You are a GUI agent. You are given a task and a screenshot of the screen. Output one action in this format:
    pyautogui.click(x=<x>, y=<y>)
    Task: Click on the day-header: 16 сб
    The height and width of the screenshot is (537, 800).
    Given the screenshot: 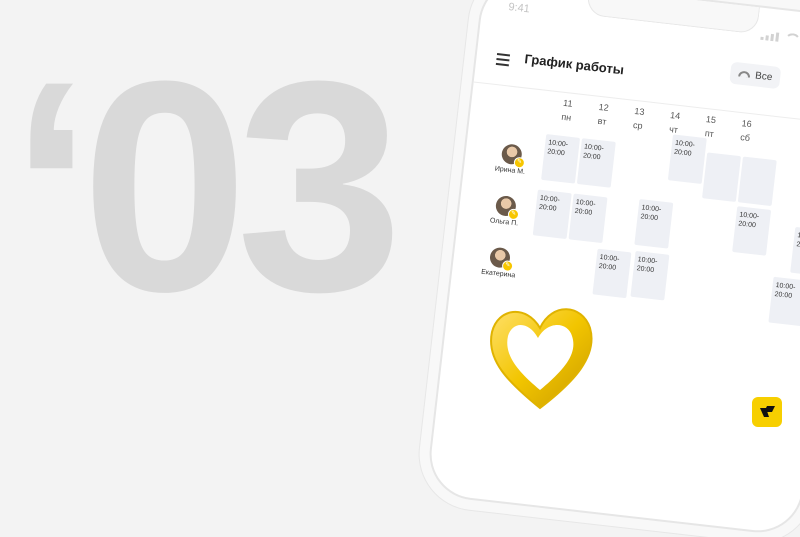 What is the action you would take?
    pyautogui.click(x=745, y=131)
    